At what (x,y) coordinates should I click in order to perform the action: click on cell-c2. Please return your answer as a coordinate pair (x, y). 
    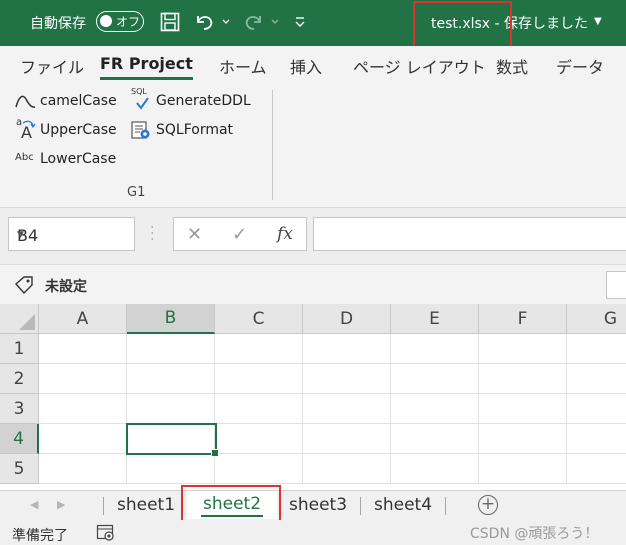
    Looking at the image, I should click on (259, 379).